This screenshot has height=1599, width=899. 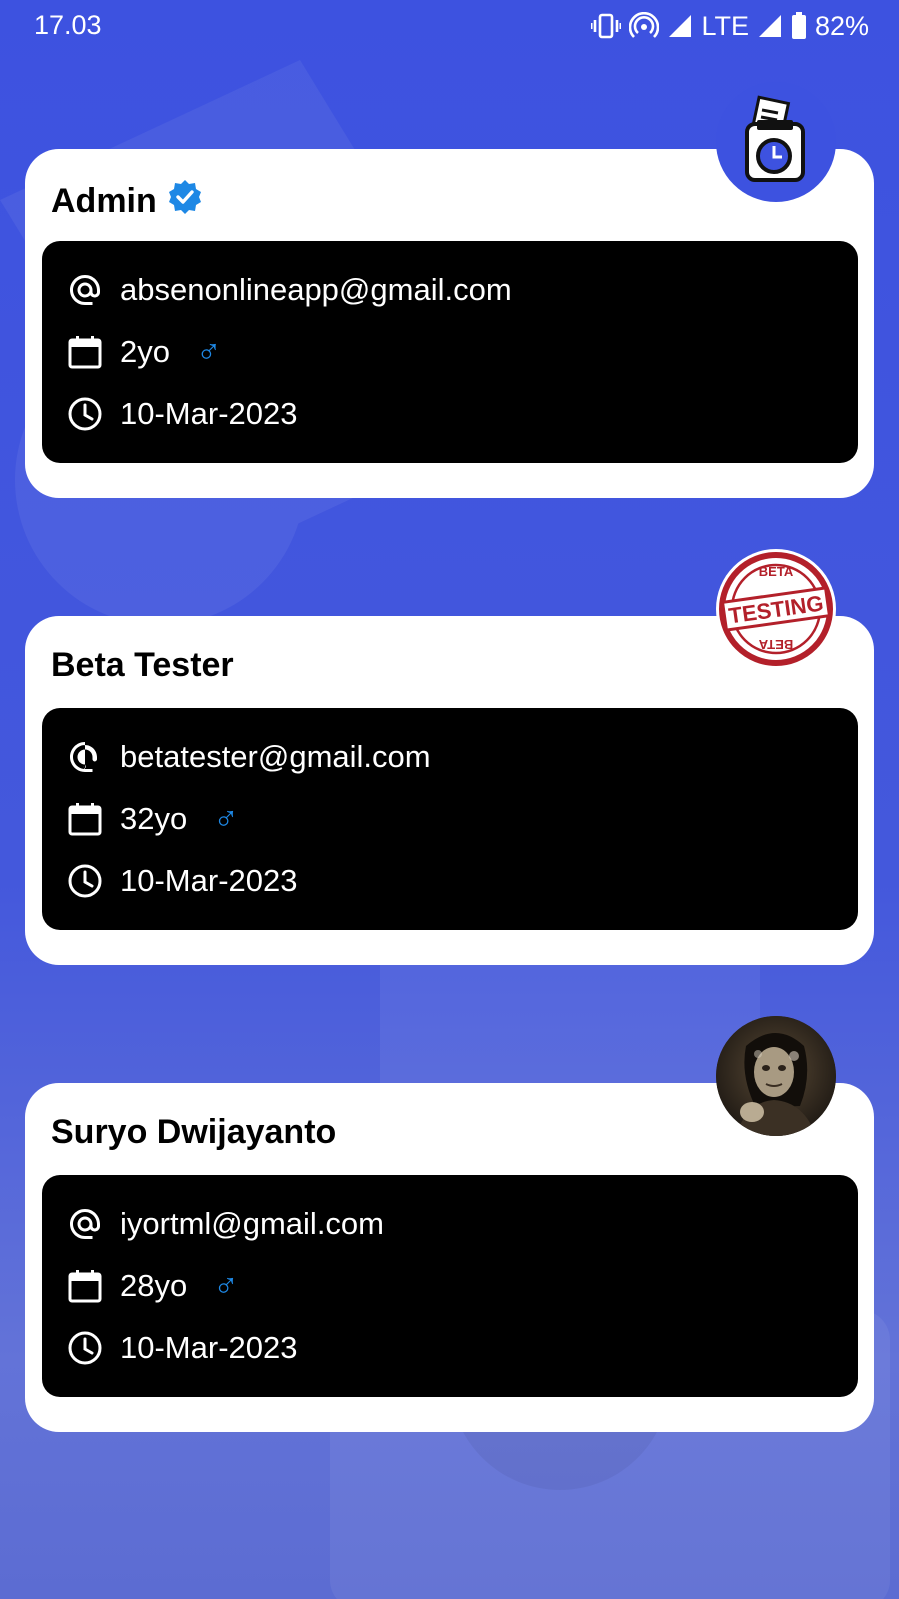 What do you see at coordinates (799, 26) in the screenshot?
I see `battery-icon` at bounding box center [799, 26].